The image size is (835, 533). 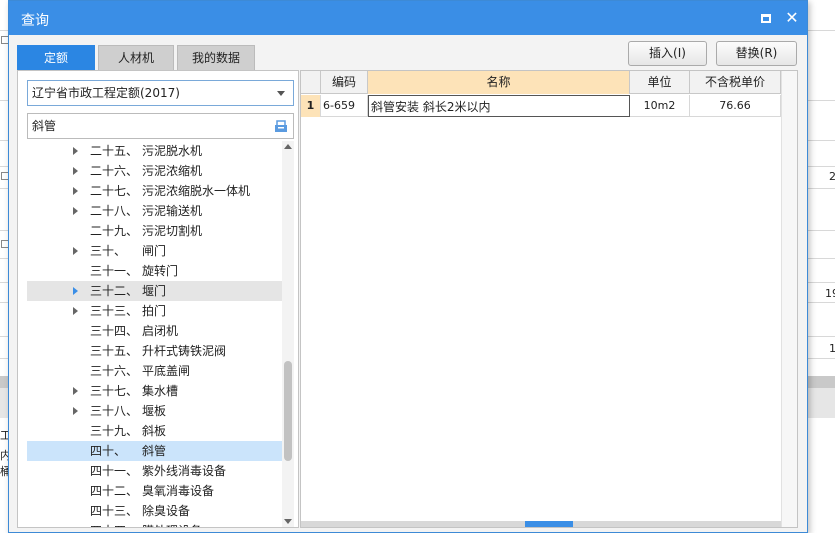 I want to click on tree-item-number: 二十七、, so click(x=114, y=191).